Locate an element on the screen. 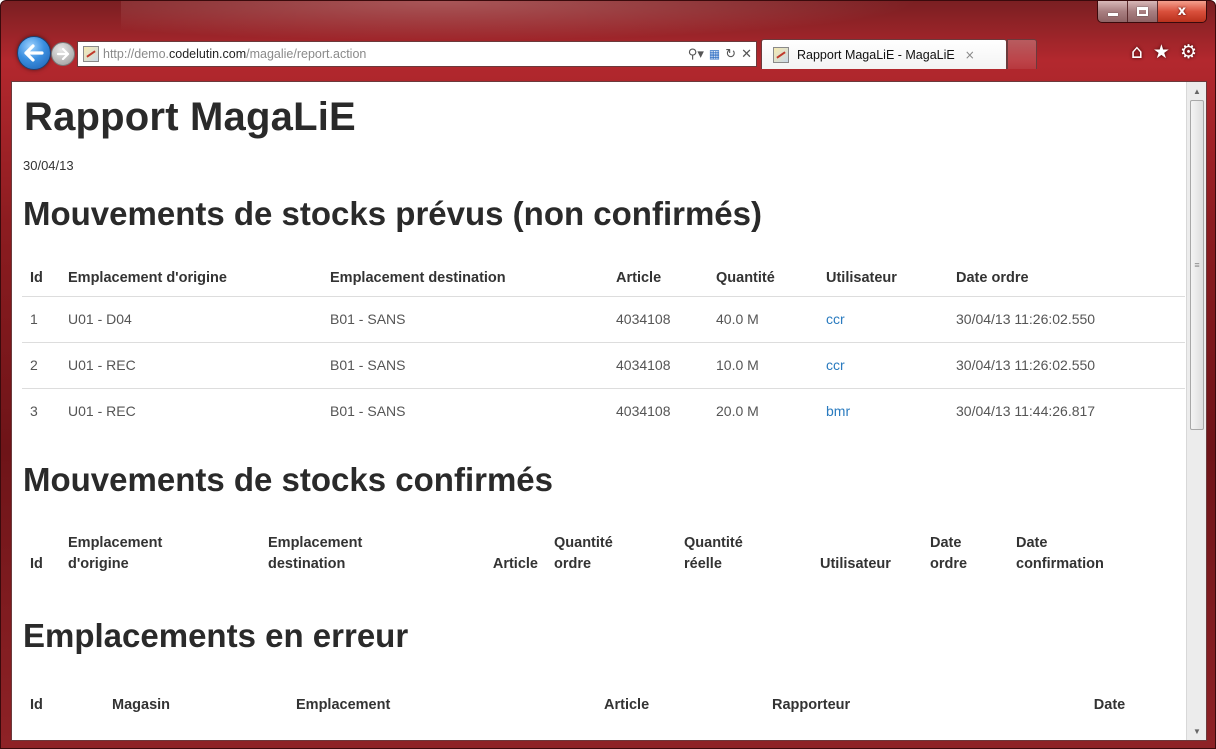 This screenshot has height=749, width=1216. scroll-up-icon: ▲ is located at coordinates (1196, 91).